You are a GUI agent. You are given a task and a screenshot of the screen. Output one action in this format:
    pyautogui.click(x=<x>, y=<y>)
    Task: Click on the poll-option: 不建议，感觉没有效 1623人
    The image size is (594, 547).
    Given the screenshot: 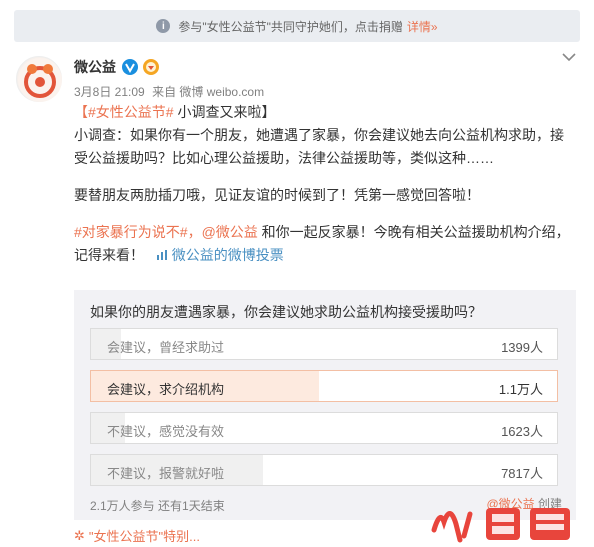 What is the action you would take?
    pyautogui.click(x=324, y=428)
    